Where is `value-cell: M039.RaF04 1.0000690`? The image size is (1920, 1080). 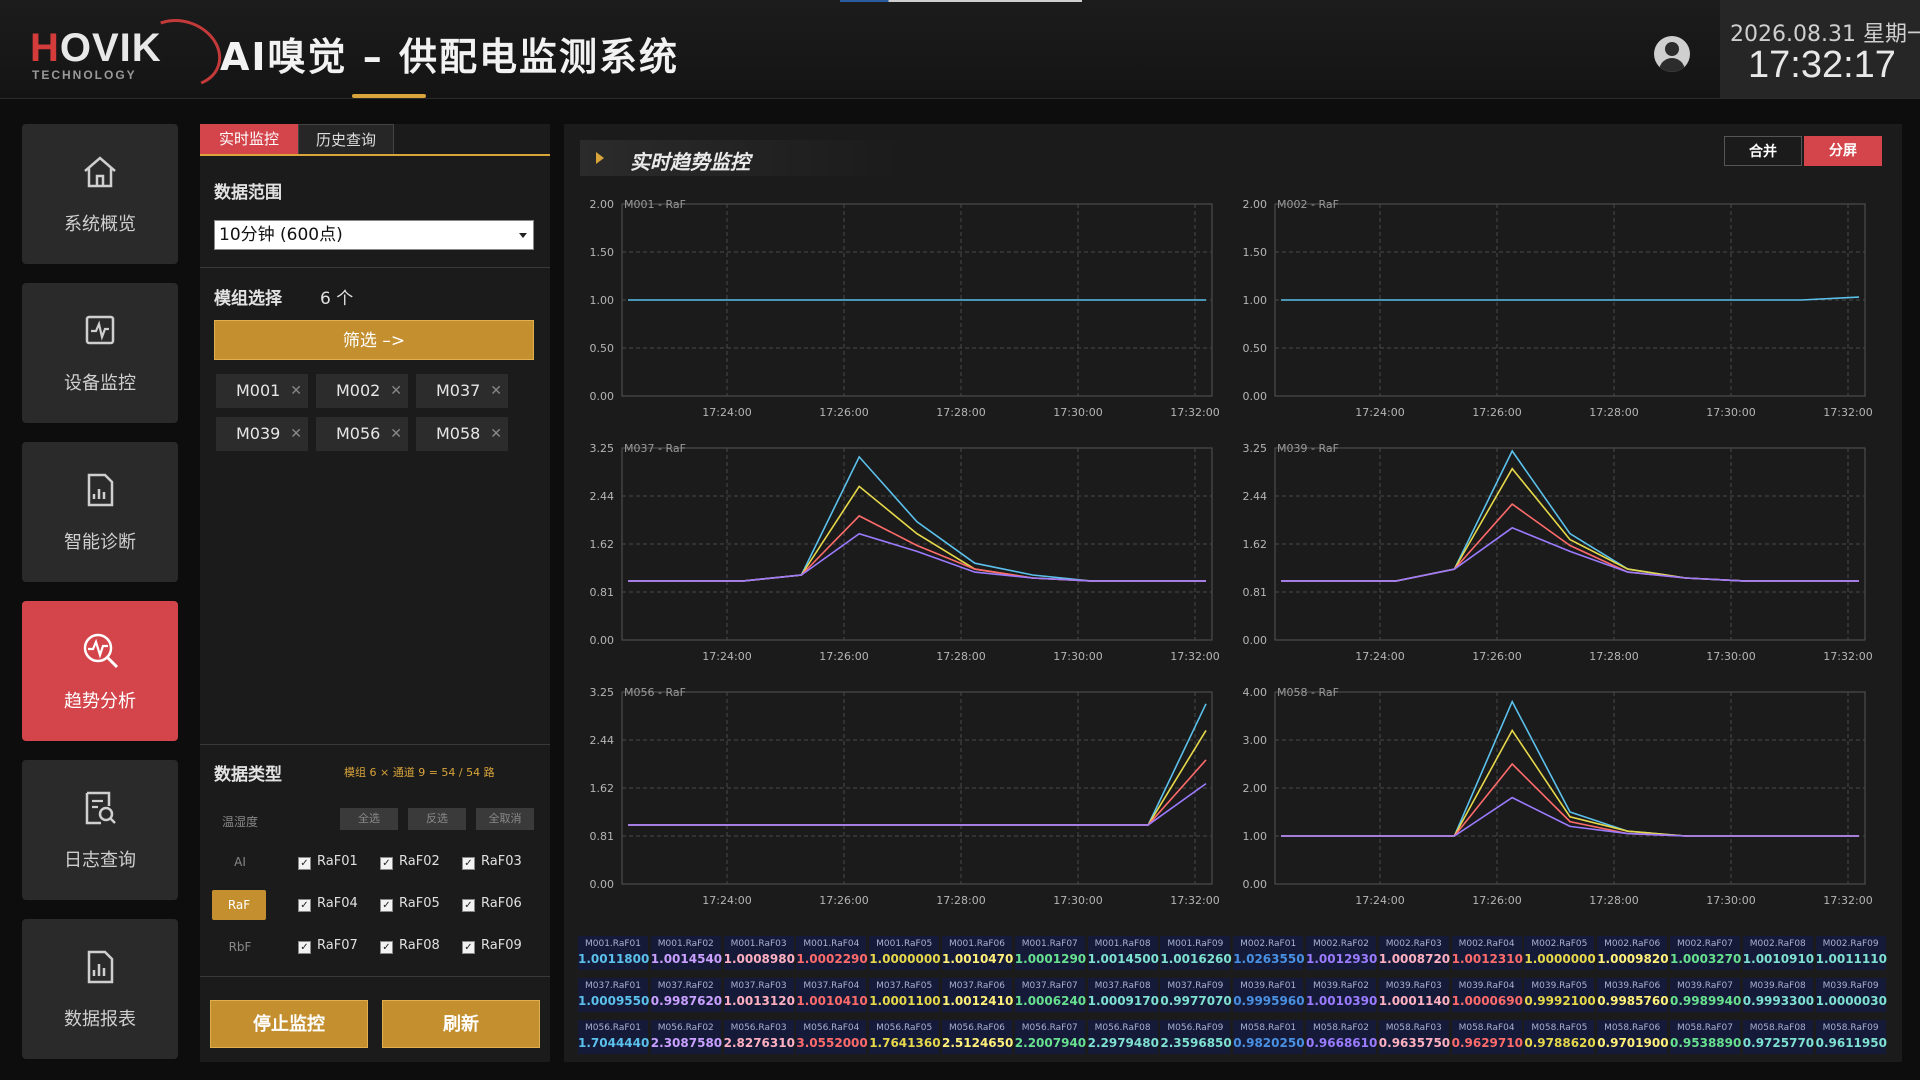 value-cell: M039.RaF04 1.0000690 is located at coordinates (1487, 995).